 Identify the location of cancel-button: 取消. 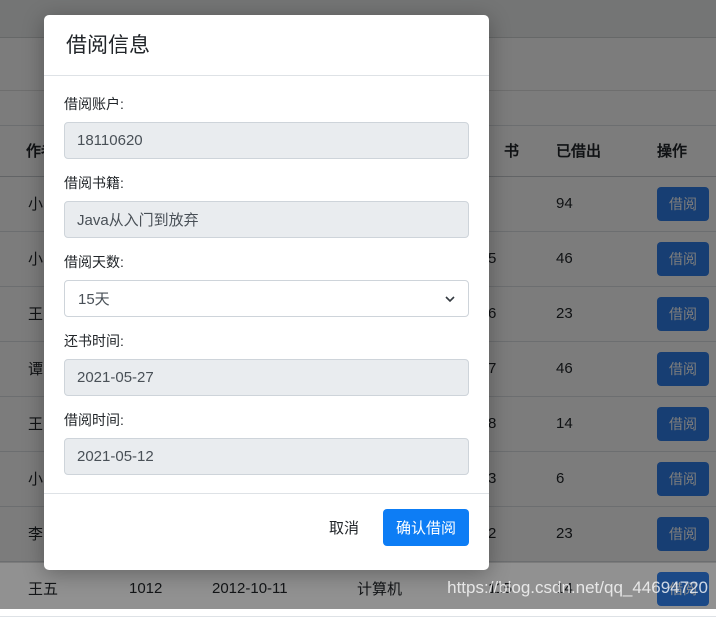
(344, 527).